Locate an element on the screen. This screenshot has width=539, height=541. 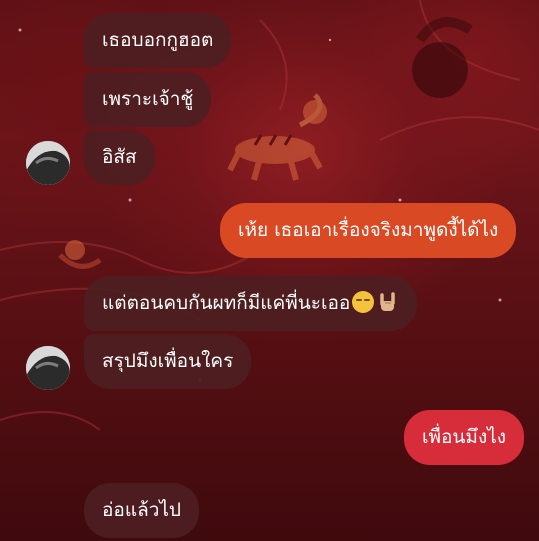
message-text: เพื่อนมึงไง is located at coordinates (464, 437).